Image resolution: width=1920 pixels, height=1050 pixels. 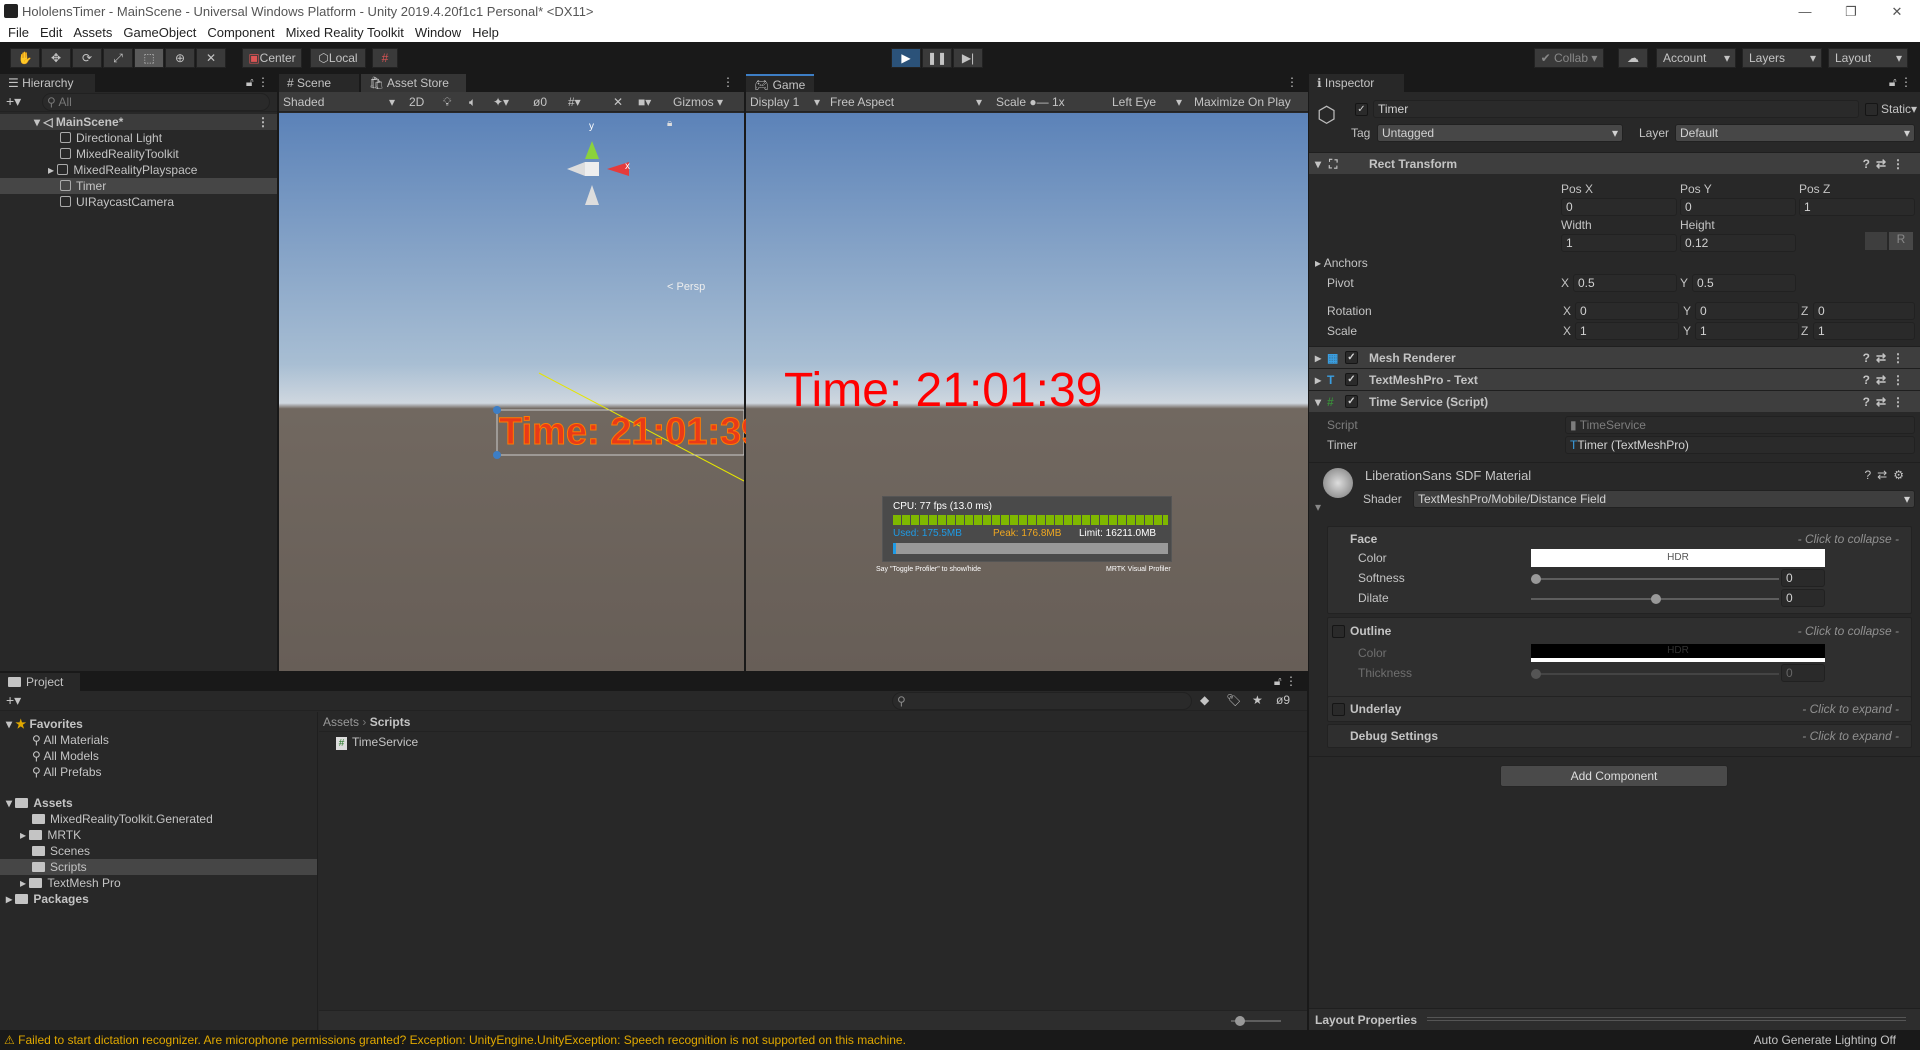 I want to click on menu-gameobject: GameObject, so click(x=159, y=32).